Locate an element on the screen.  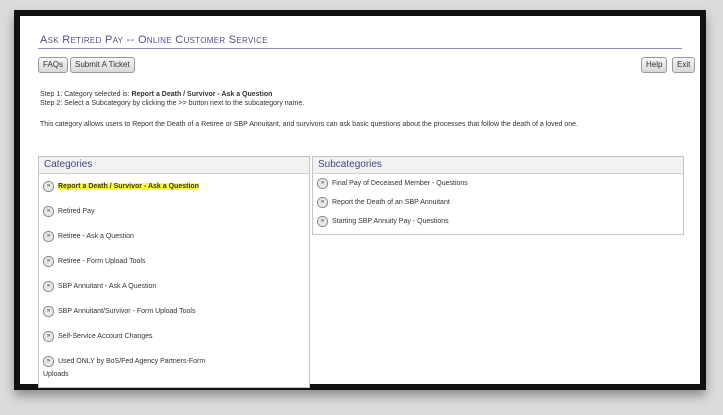
subcategory-label: Starting SBP Annuity Pay - Questions is located at coordinates (390, 221).